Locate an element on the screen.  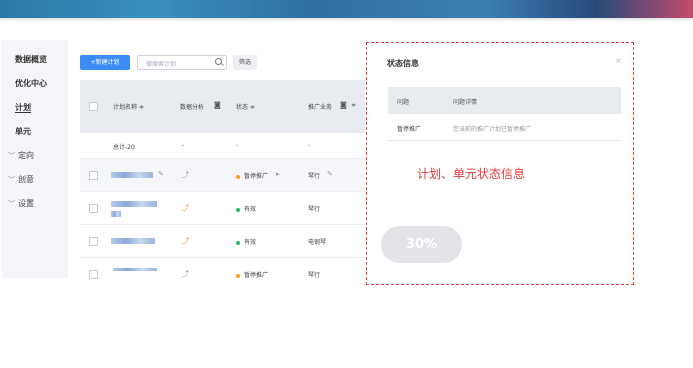
total-analysis: - is located at coordinates (183, 145).